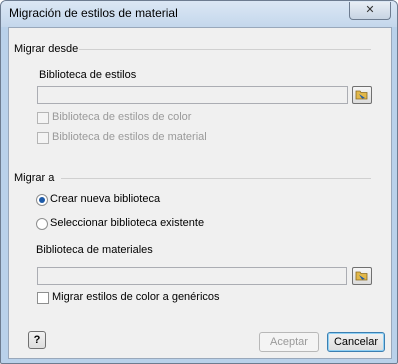  What do you see at coordinates (289, 342) in the screenshot?
I see `accept-button: Aceptar` at bounding box center [289, 342].